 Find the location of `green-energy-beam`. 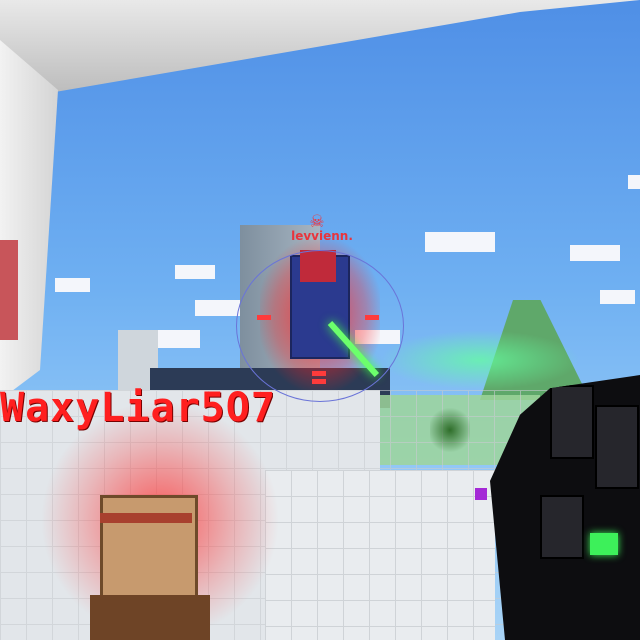

green-energy-beam is located at coordinates (480, 360).